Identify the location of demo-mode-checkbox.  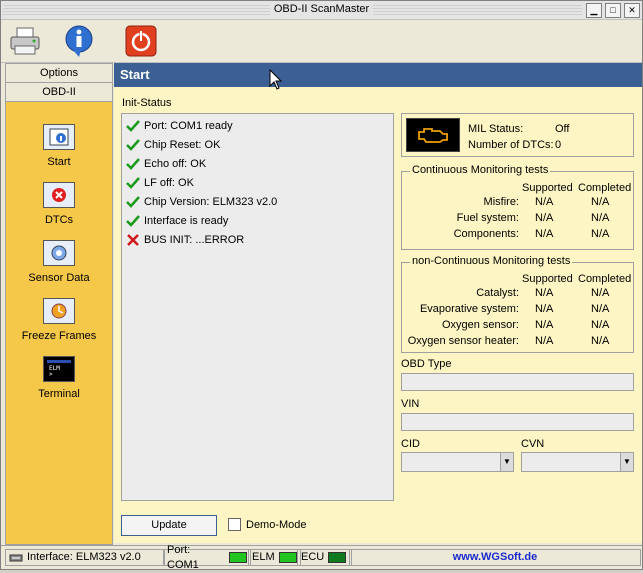
(234, 524).